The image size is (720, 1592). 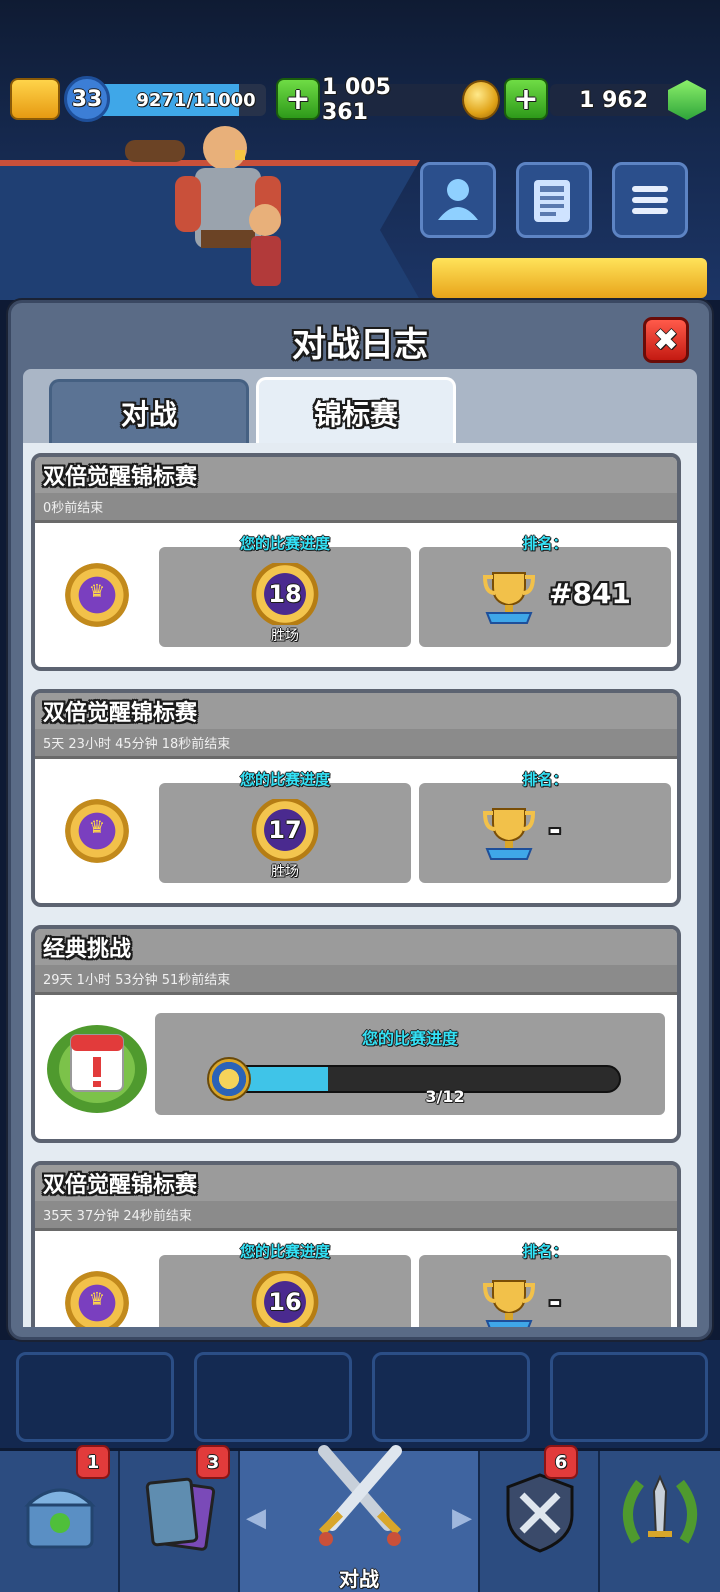 I want to click on gold-amount: 1 005 361, so click(x=402, y=100).